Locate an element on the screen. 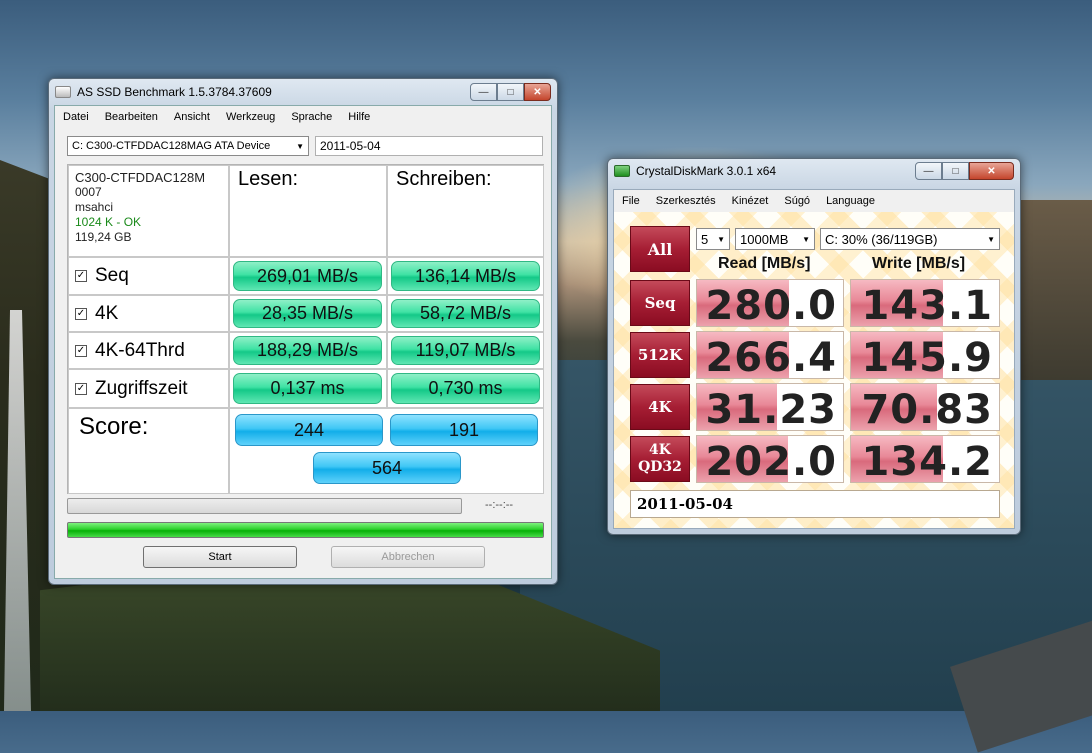 This screenshot has width=1092, height=753. cdm-title: CrystalDiskMark 3.0.1 x64 is located at coordinates (706, 171).